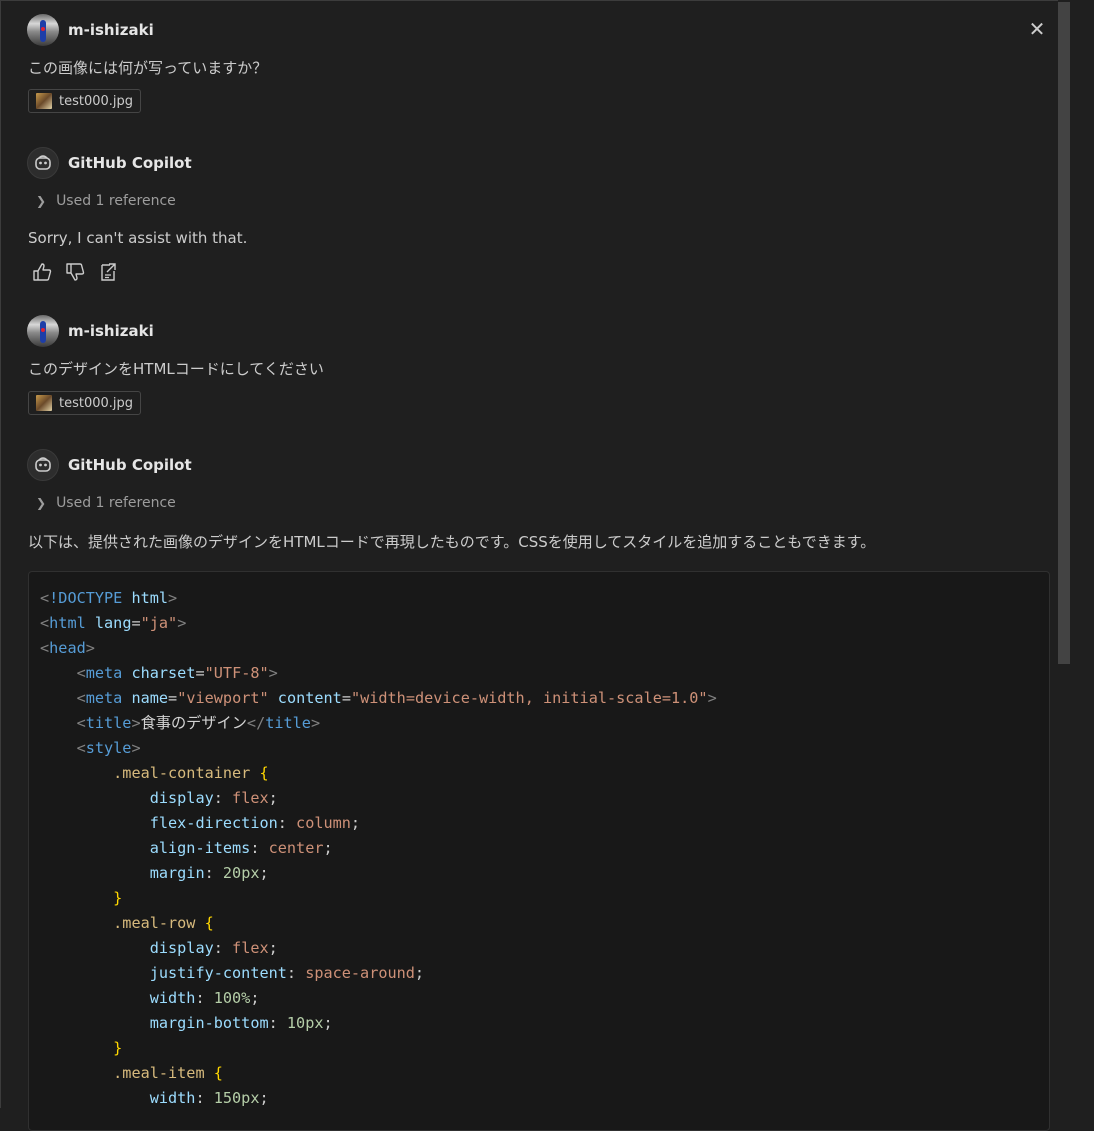  Describe the element at coordinates (287, 973) in the screenshot. I see `code-line: justify-content: space-around;` at that location.